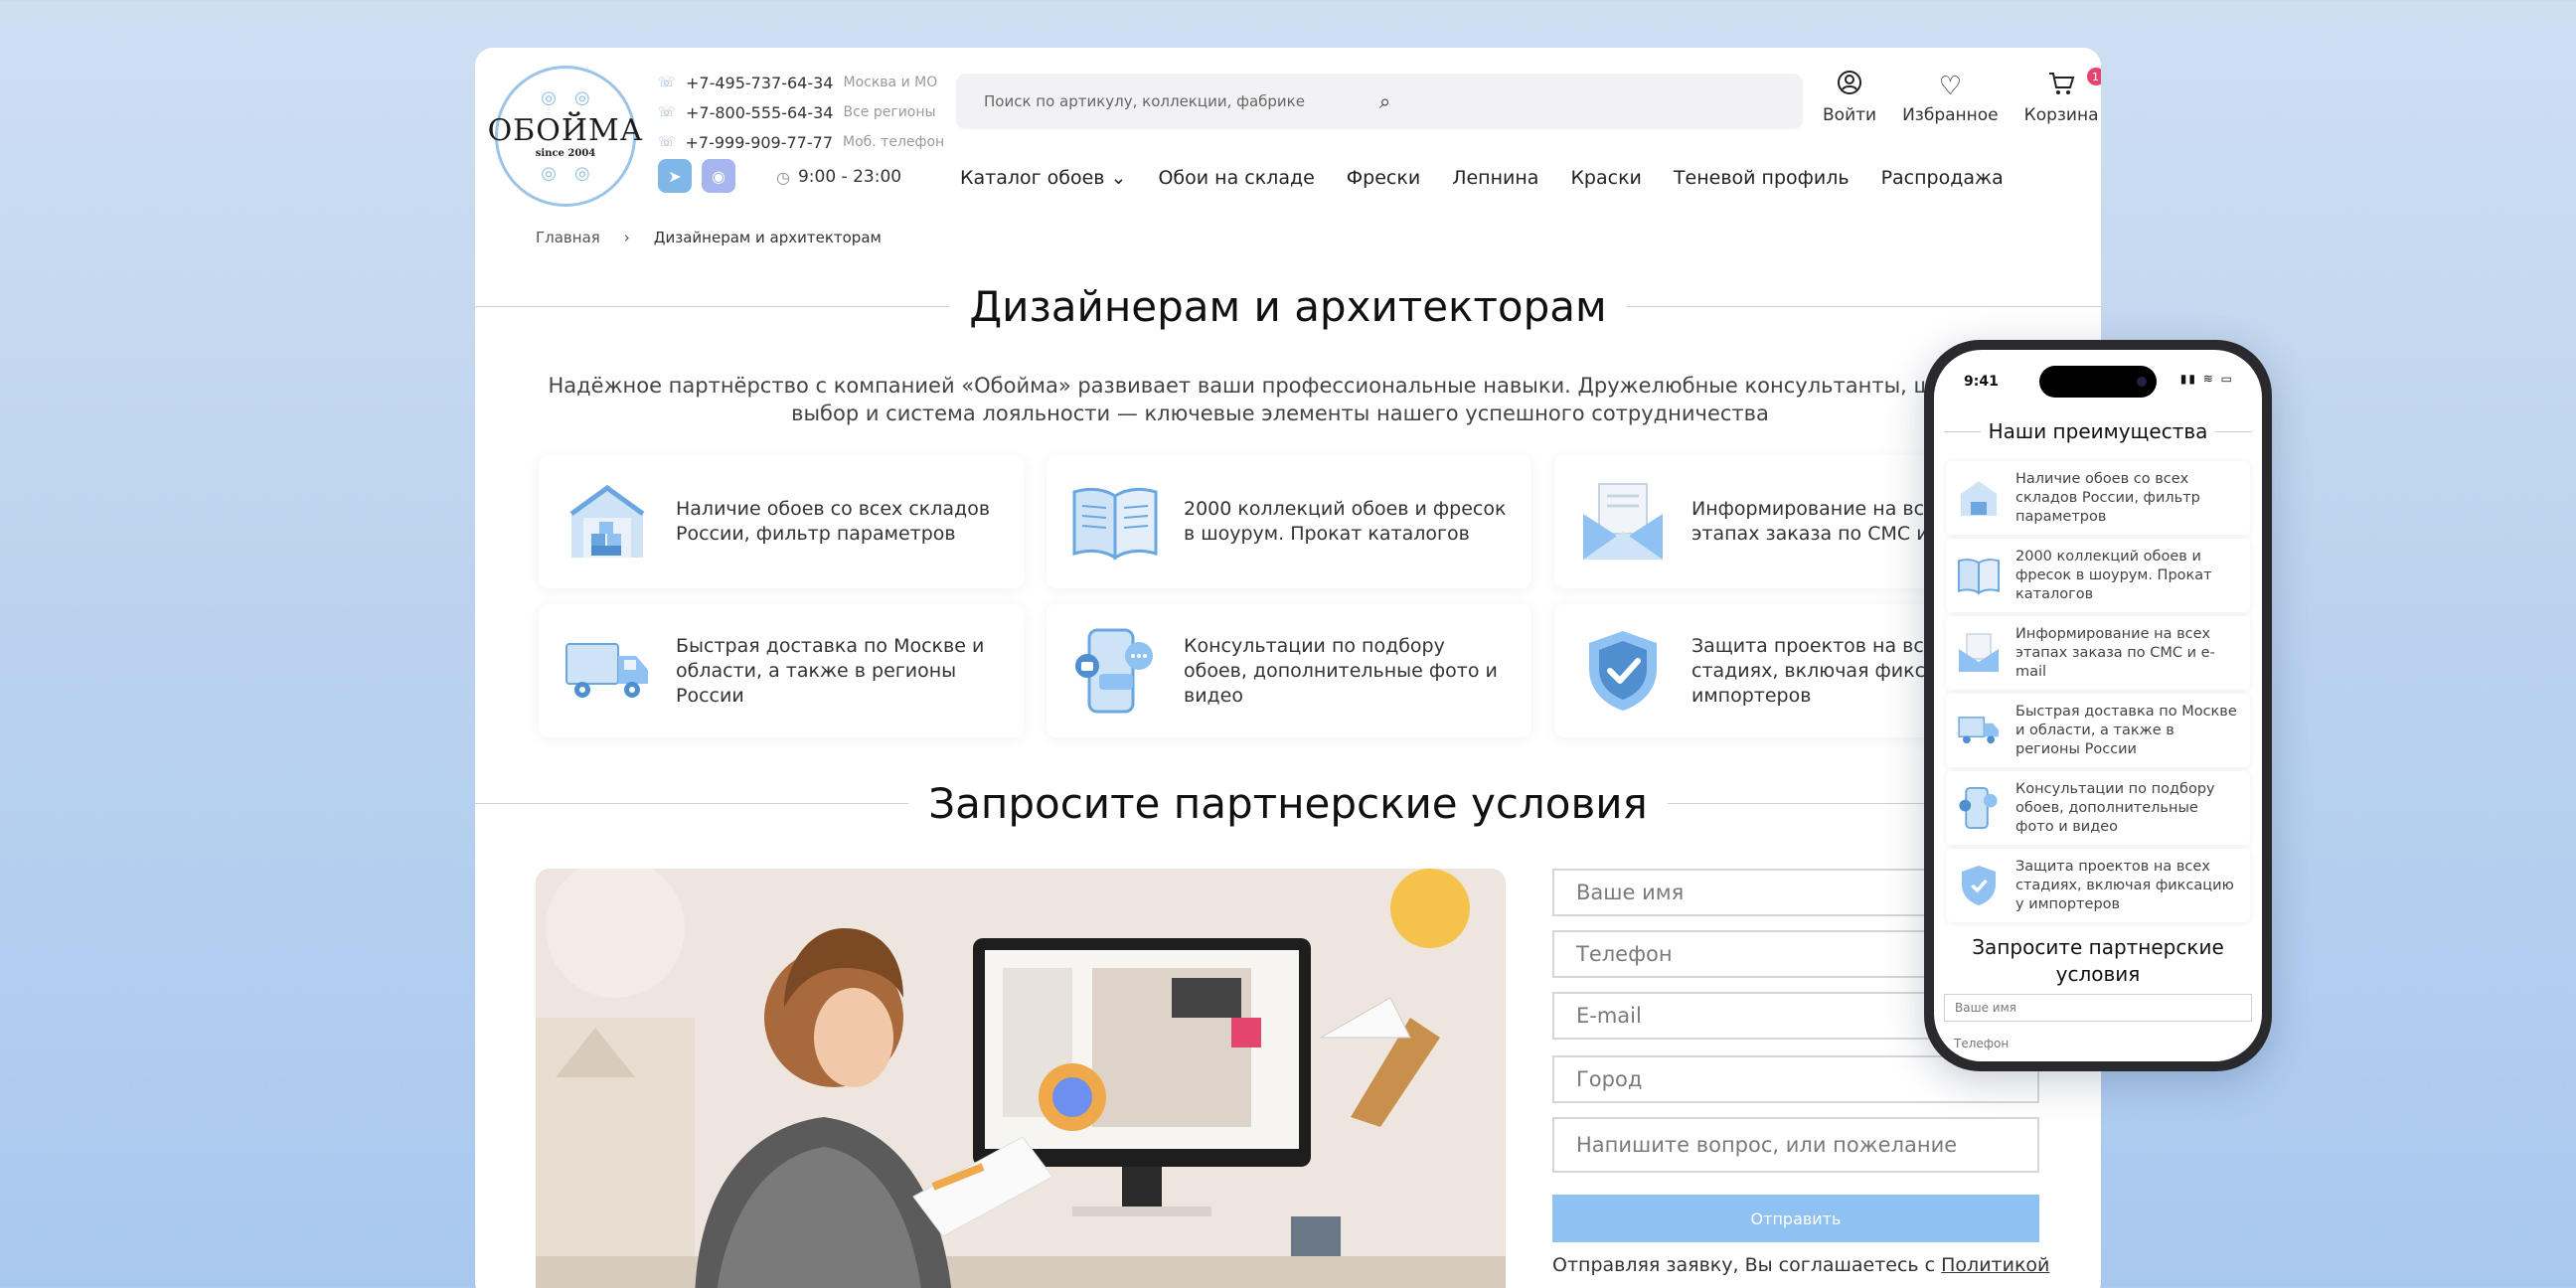  I want to click on favorites-button: ♡ Избранное, so click(1950, 97).